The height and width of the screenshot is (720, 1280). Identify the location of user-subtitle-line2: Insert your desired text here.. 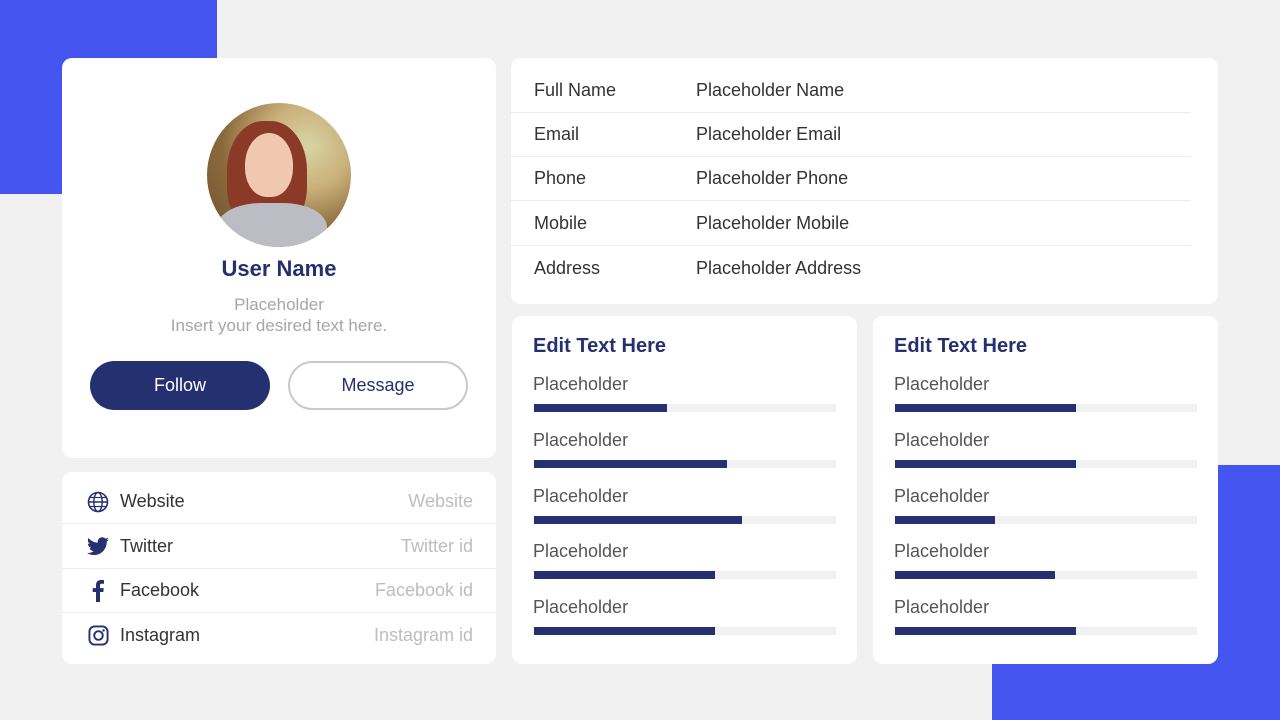
(279, 325).